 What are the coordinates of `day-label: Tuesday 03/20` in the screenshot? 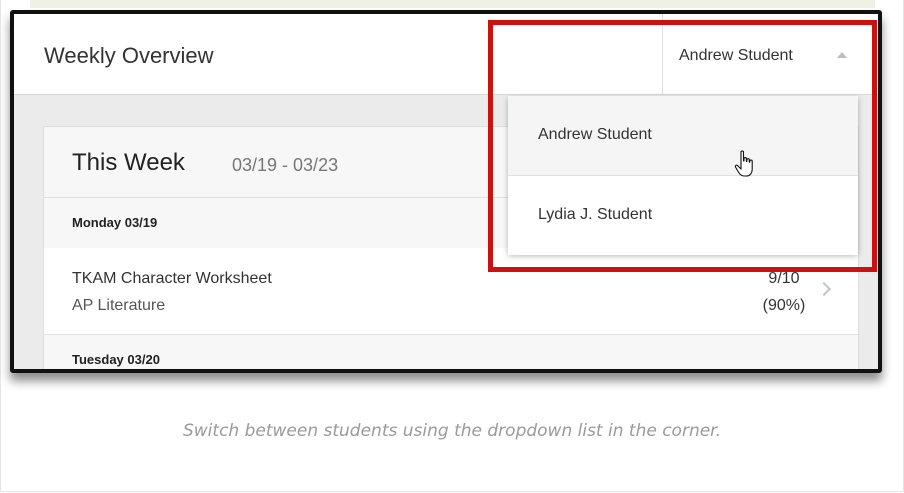 It's located at (116, 359).